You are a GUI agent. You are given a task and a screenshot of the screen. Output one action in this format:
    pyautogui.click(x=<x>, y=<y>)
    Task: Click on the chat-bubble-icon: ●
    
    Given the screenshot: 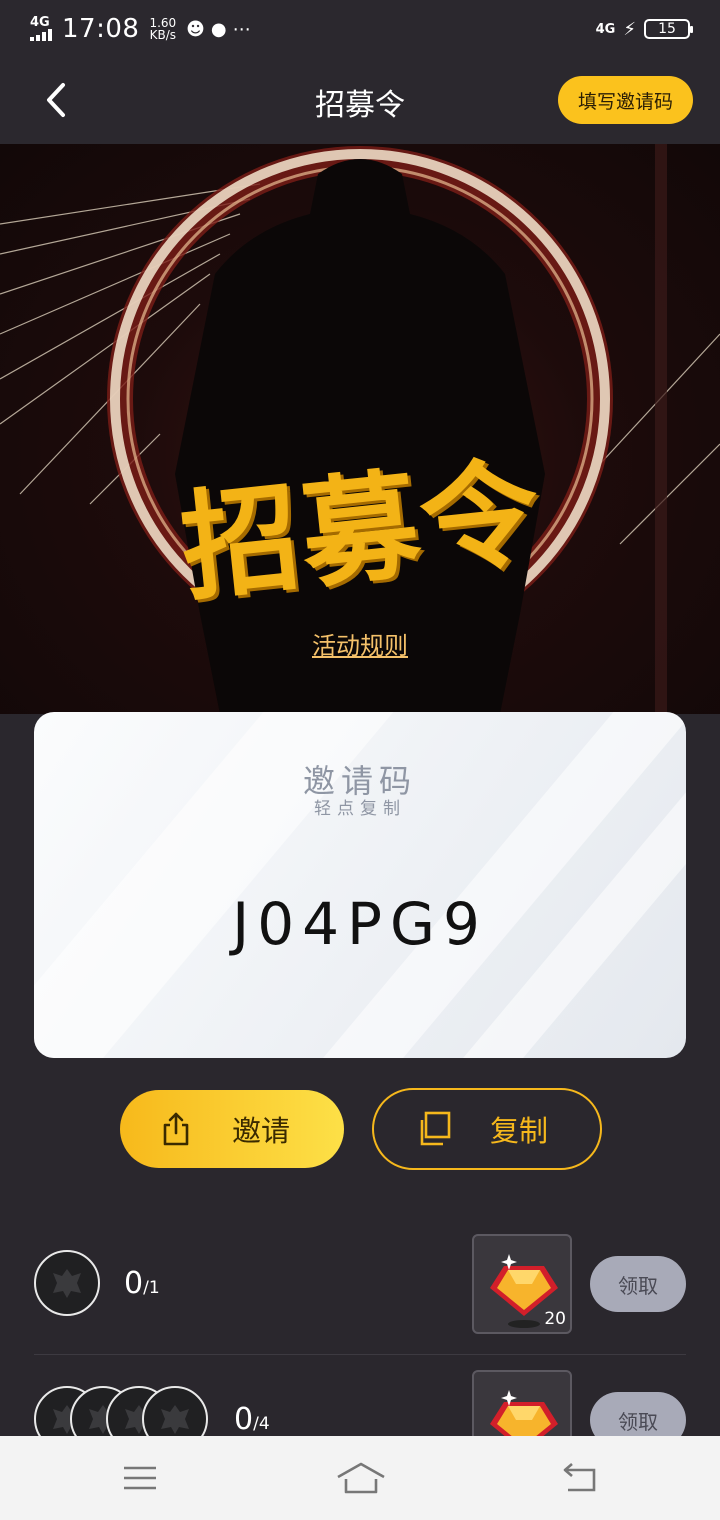 What is the action you would take?
    pyautogui.click(x=221, y=29)
    